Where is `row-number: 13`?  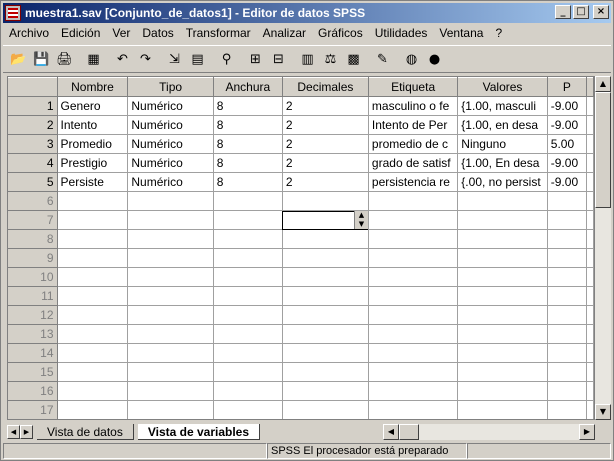
row-number: 13 is located at coordinates (33, 334).